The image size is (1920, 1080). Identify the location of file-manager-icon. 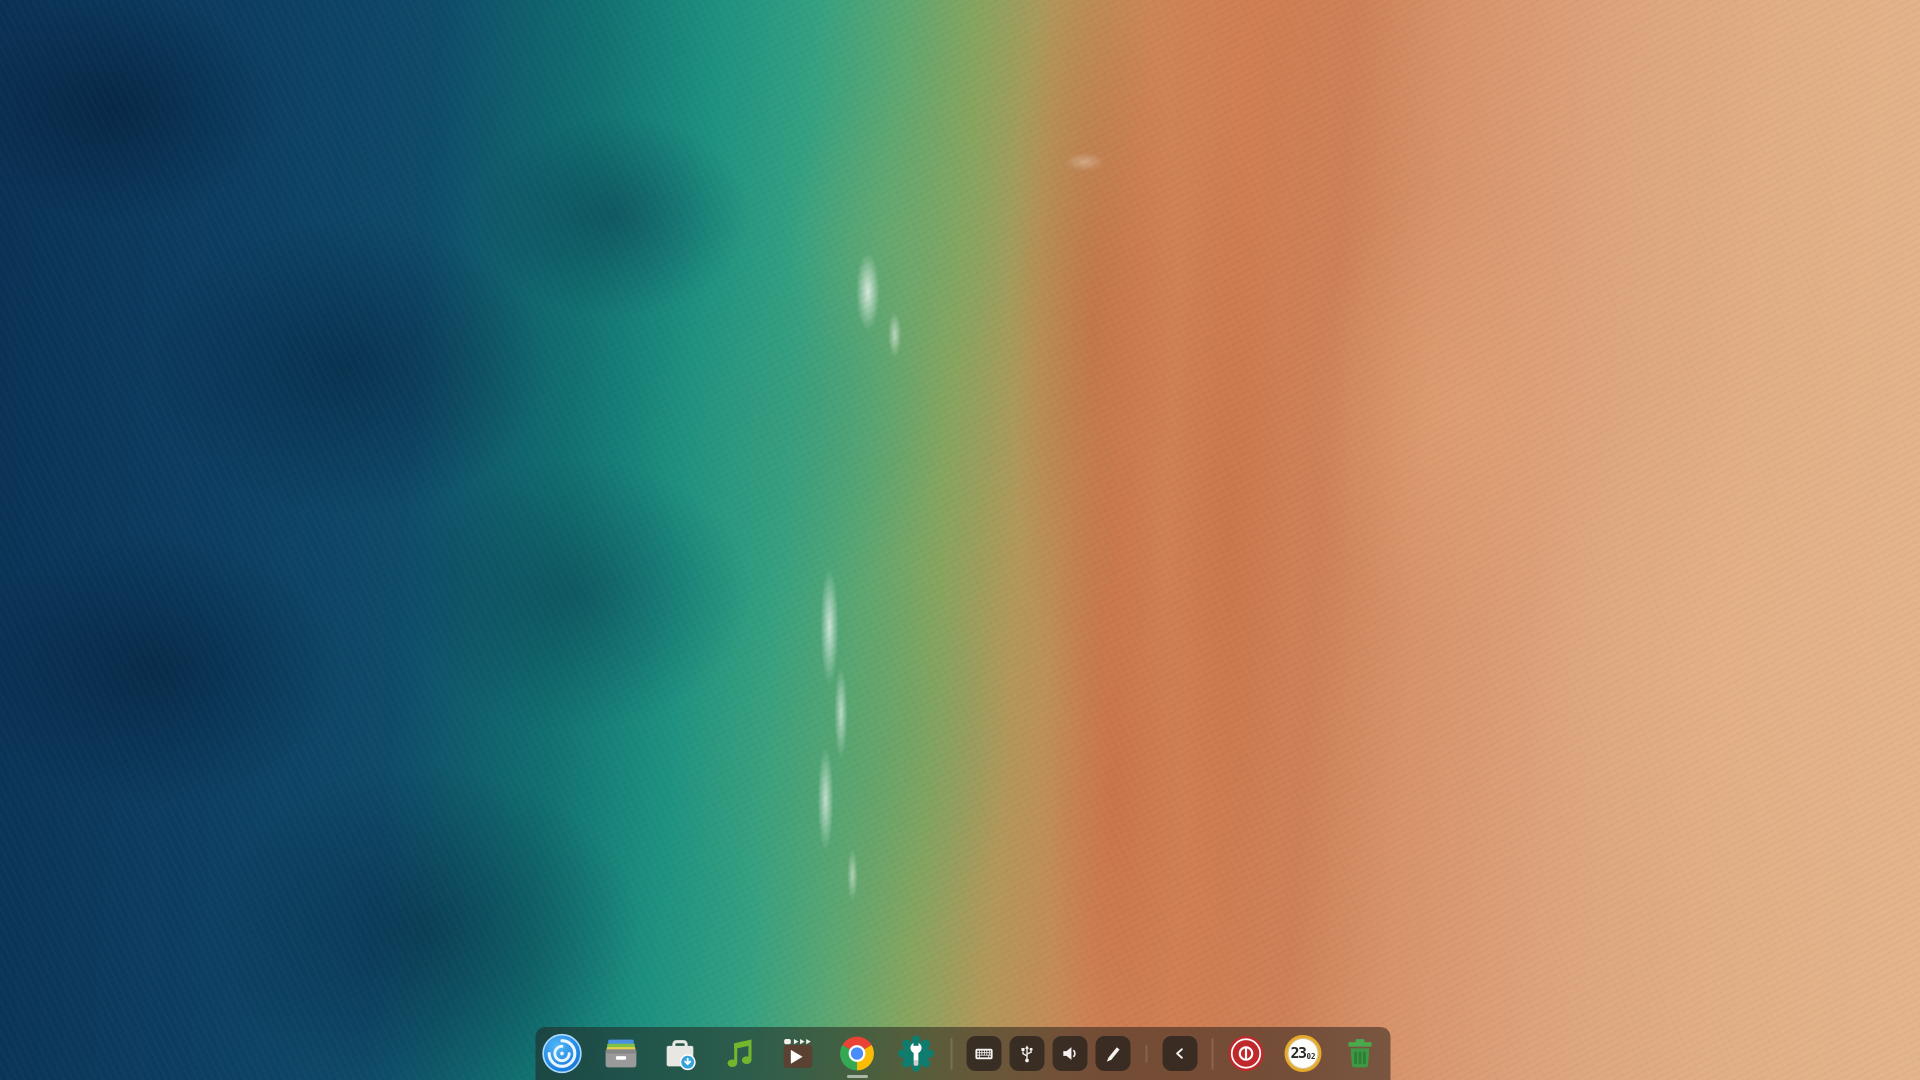
(621, 1053).